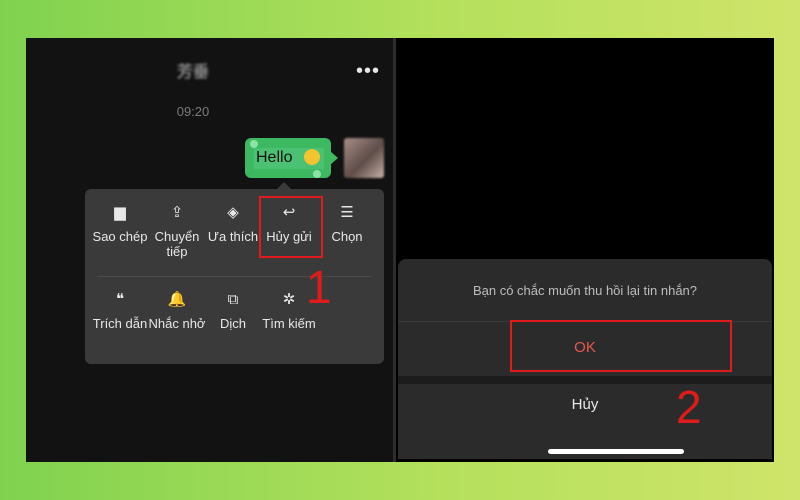 The width and height of the screenshot is (800, 500). What do you see at coordinates (364, 158) in the screenshot?
I see `avatar` at bounding box center [364, 158].